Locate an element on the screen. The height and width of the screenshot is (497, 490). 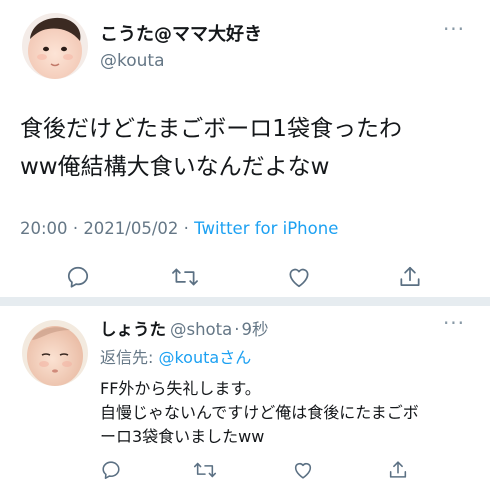
display-name: しょうた is located at coordinates (133, 329).